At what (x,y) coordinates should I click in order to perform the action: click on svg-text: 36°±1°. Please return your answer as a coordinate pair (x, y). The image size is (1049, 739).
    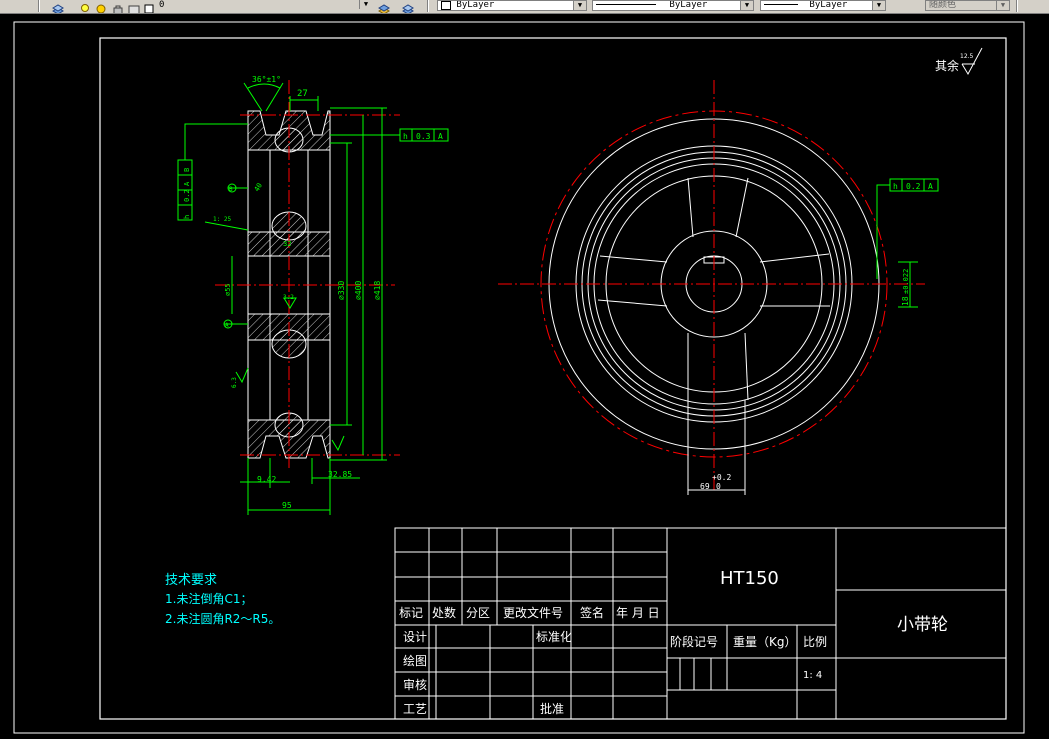
    Looking at the image, I should click on (266, 79).